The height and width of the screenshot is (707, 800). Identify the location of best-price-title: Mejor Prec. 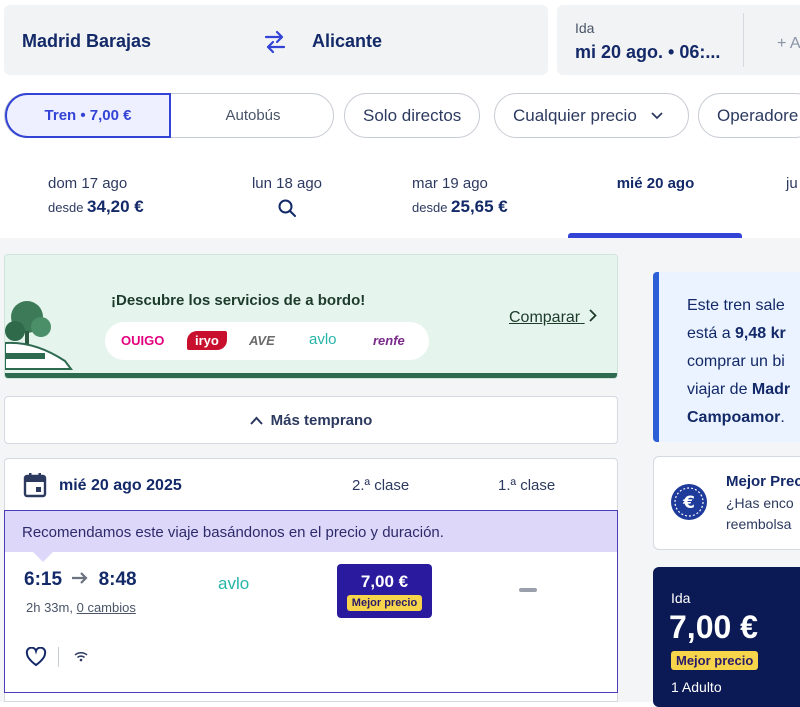
(763, 481).